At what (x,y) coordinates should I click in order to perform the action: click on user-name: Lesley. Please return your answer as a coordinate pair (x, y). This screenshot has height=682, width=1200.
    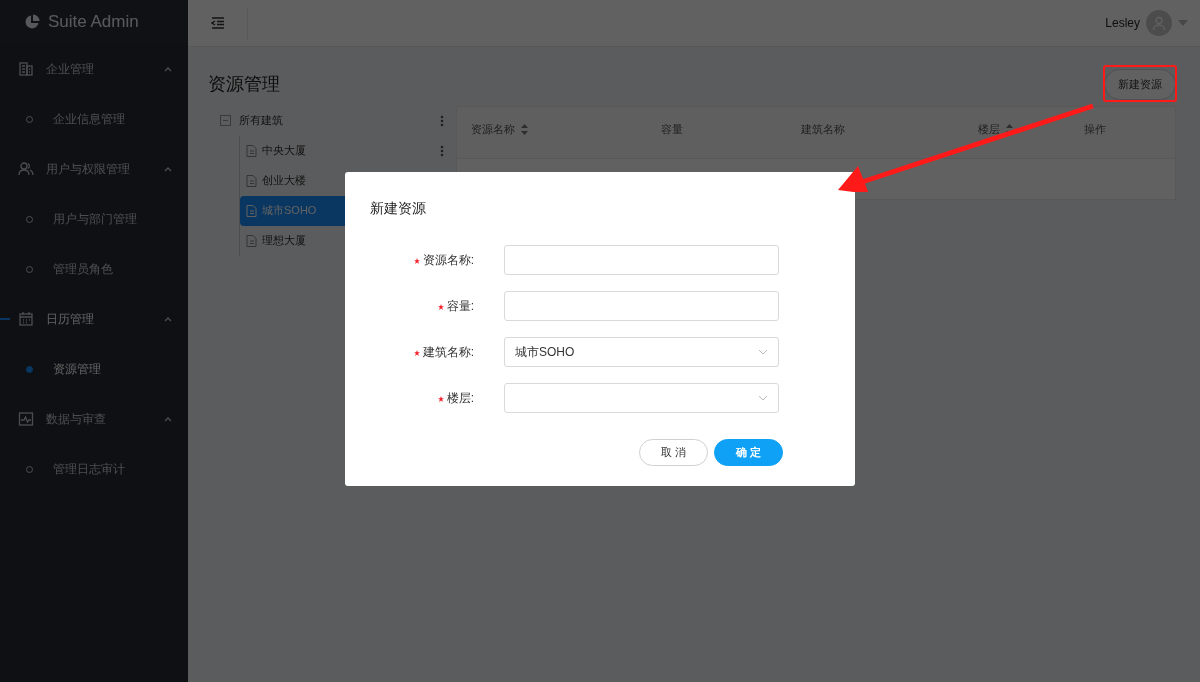
    Looking at the image, I should click on (1122, 23).